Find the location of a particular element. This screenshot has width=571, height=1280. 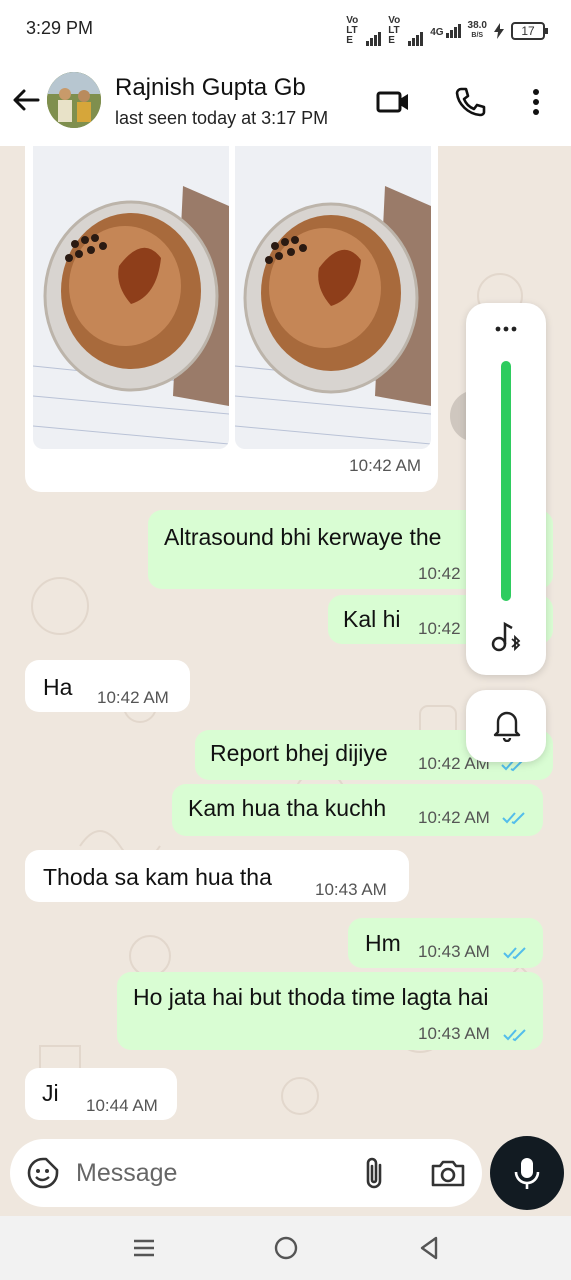

message-text: Kam hua tha kuchh is located at coordinates (287, 808).